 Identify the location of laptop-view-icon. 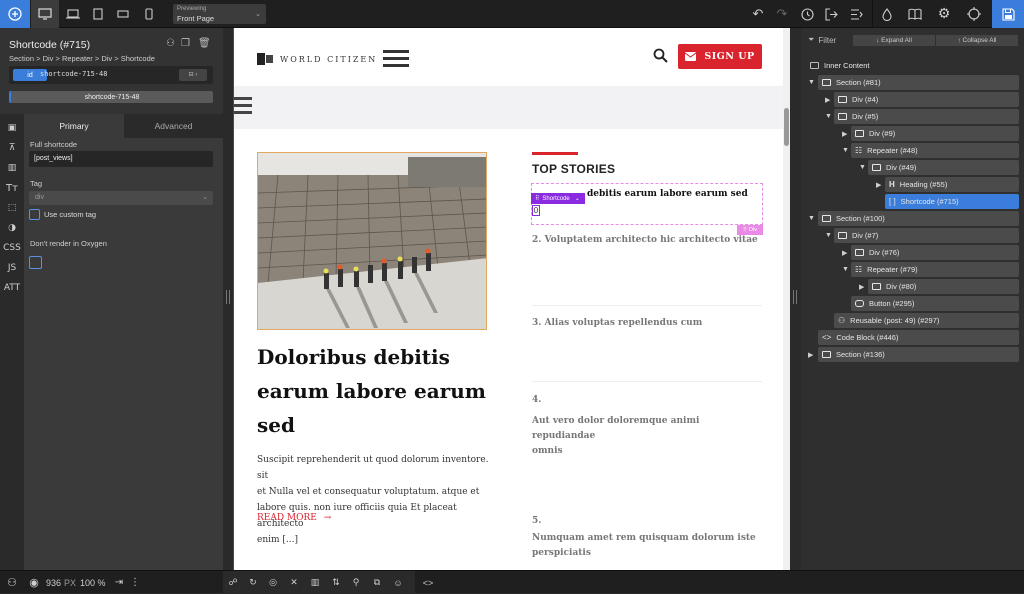
(73, 14).